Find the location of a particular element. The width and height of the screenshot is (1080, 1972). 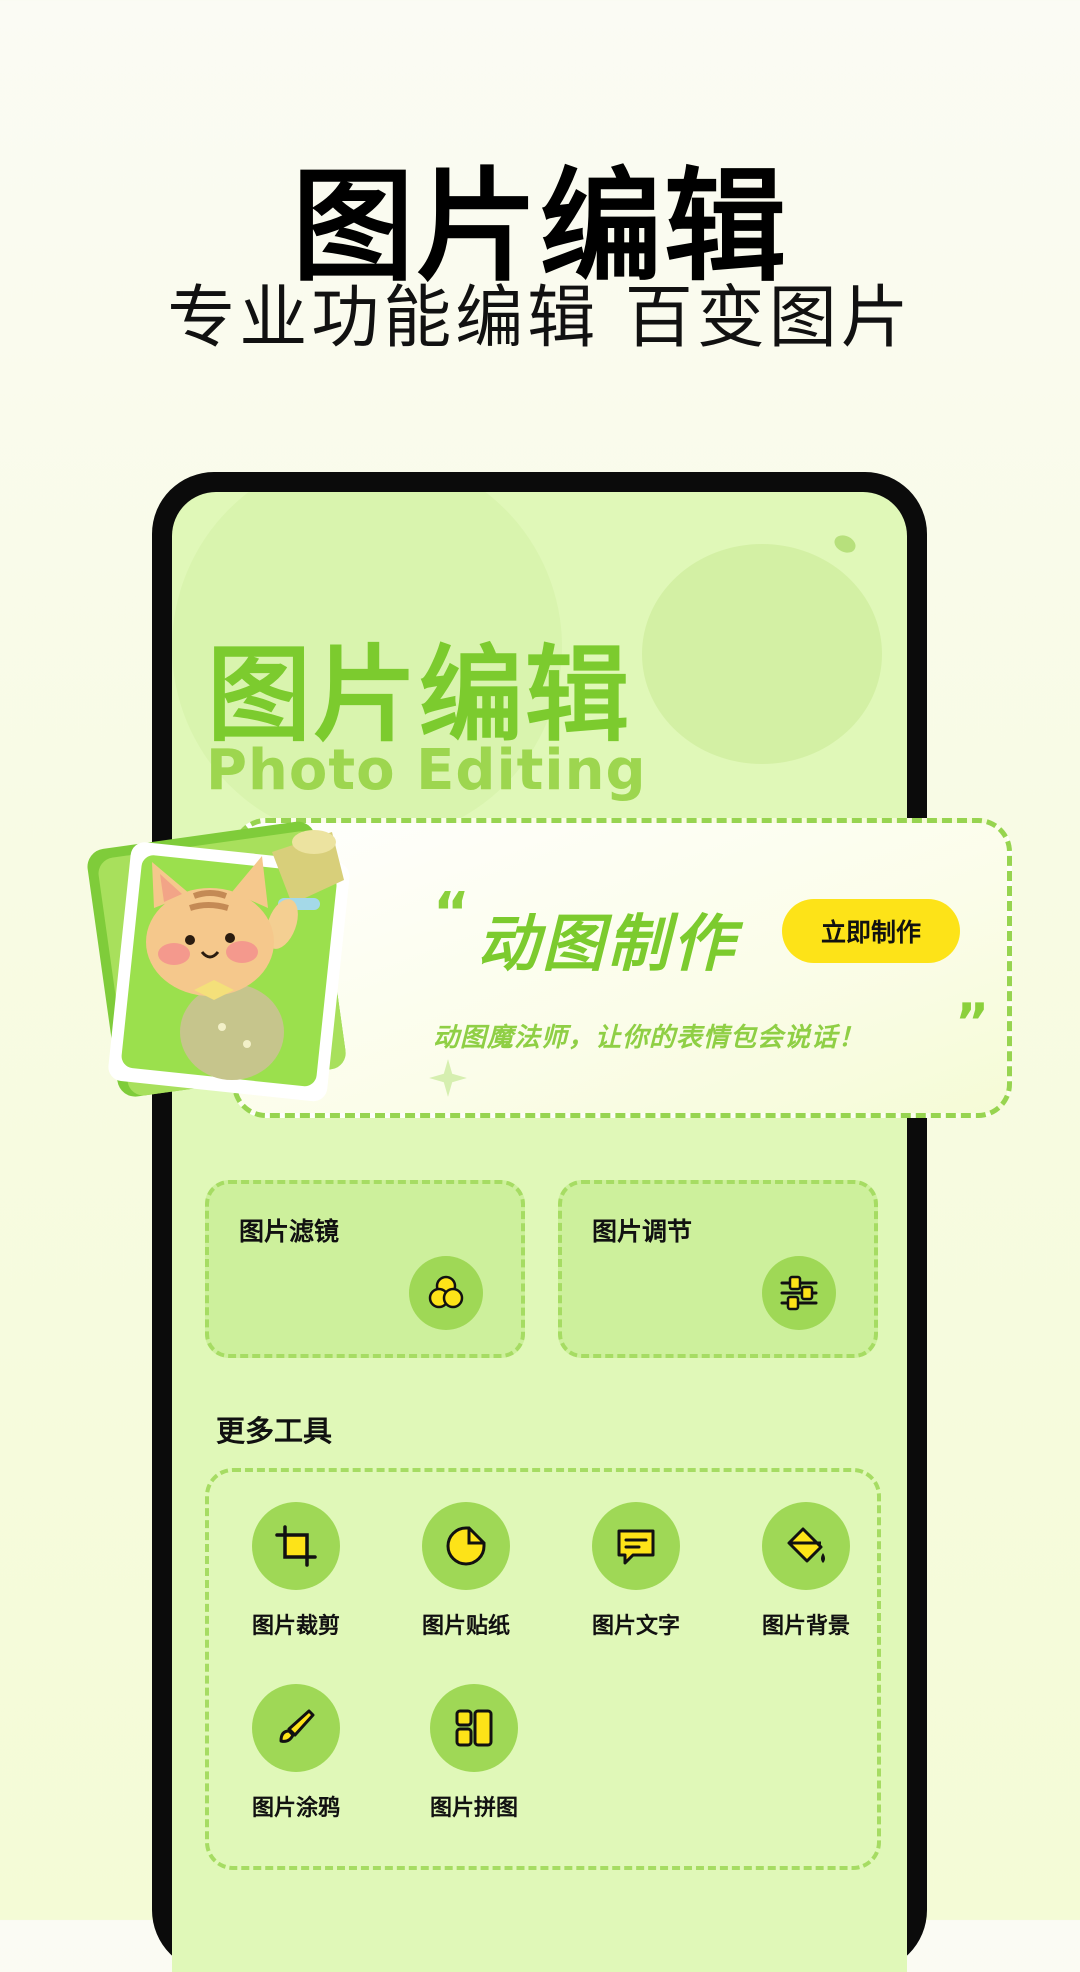

tool-text: 图片文字 is located at coordinates (636, 1571).